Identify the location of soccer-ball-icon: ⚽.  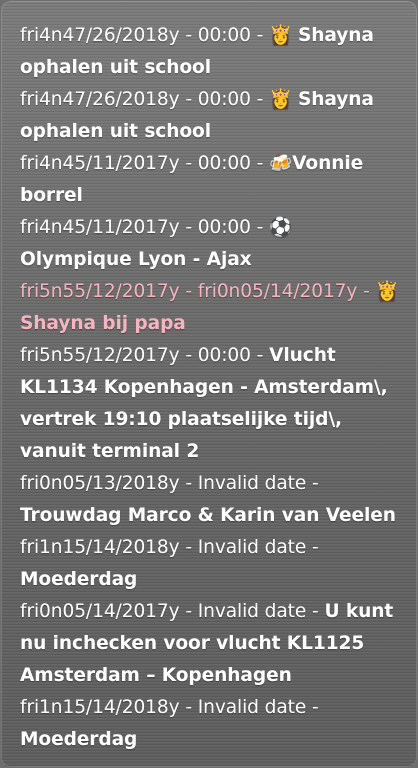
(281, 227).